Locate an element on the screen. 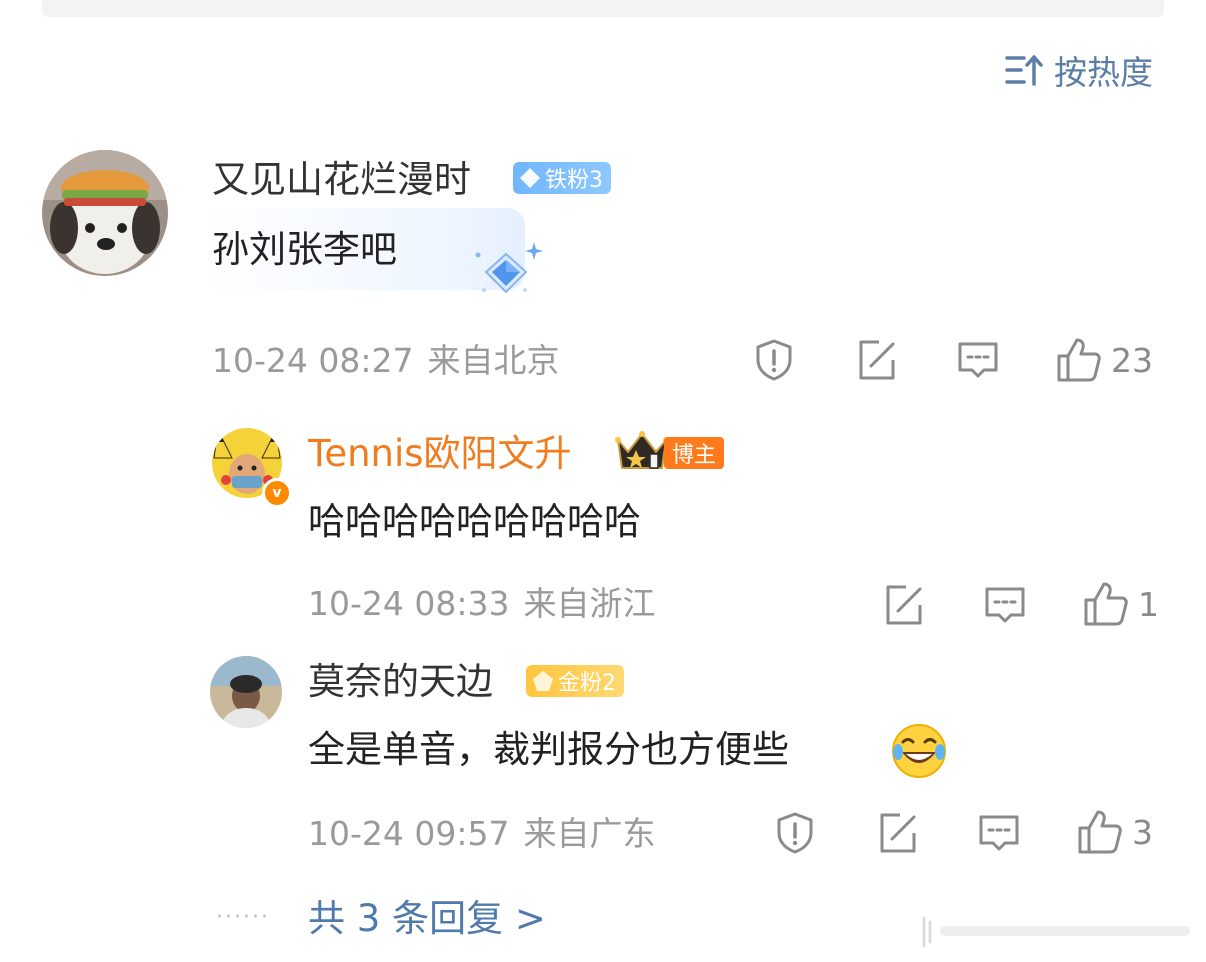  timestamp: 10-24 09:57 is located at coordinates (409, 833).